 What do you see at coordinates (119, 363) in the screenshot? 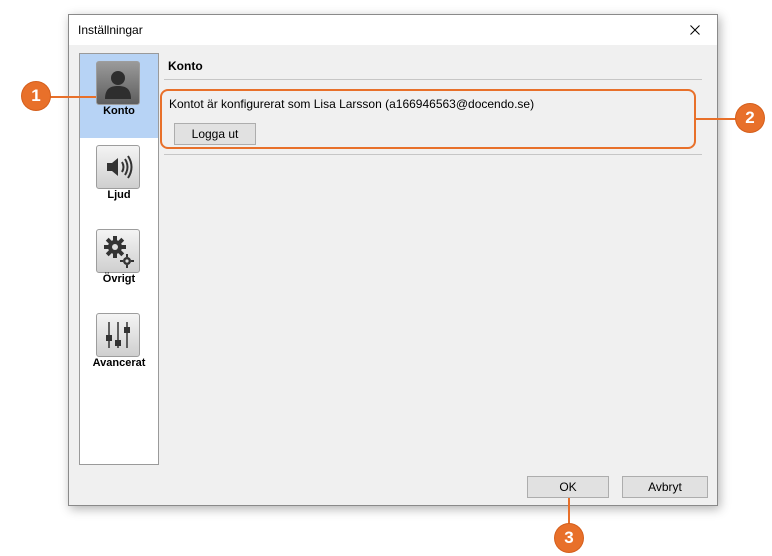
I see `sidebar-item-label: Avancerat` at bounding box center [119, 363].